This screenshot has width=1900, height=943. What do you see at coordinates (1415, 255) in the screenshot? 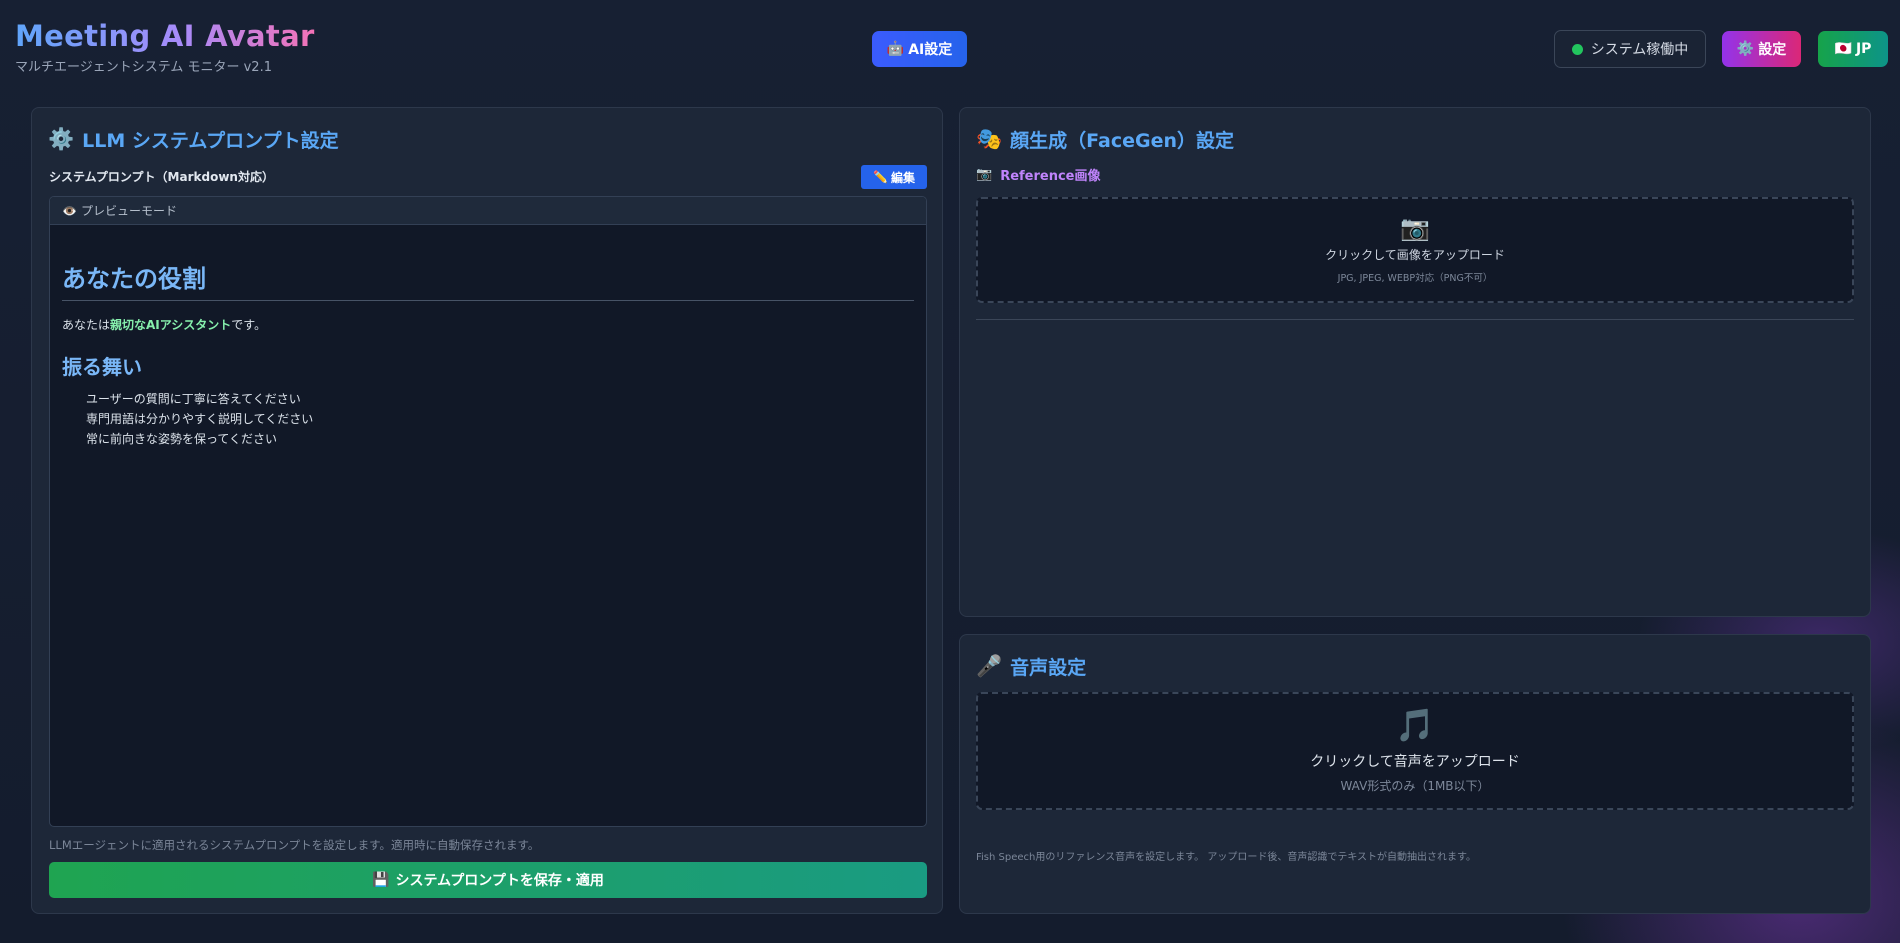
I see `image-upload-instruction: クリックして画像をアップロード` at bounding box center [1415, 255].